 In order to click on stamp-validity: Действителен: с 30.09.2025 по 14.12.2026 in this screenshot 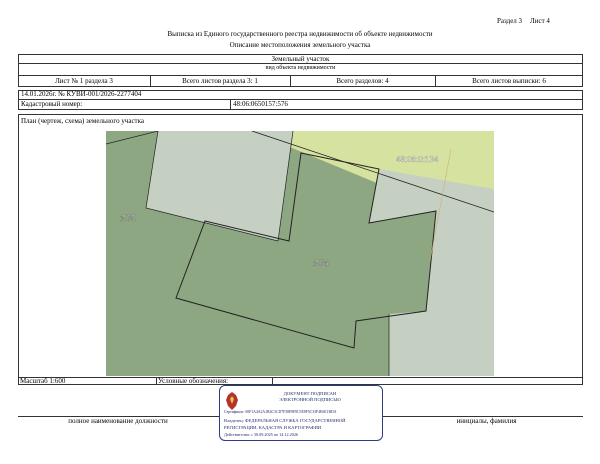, I will do `click(261, 434)`.